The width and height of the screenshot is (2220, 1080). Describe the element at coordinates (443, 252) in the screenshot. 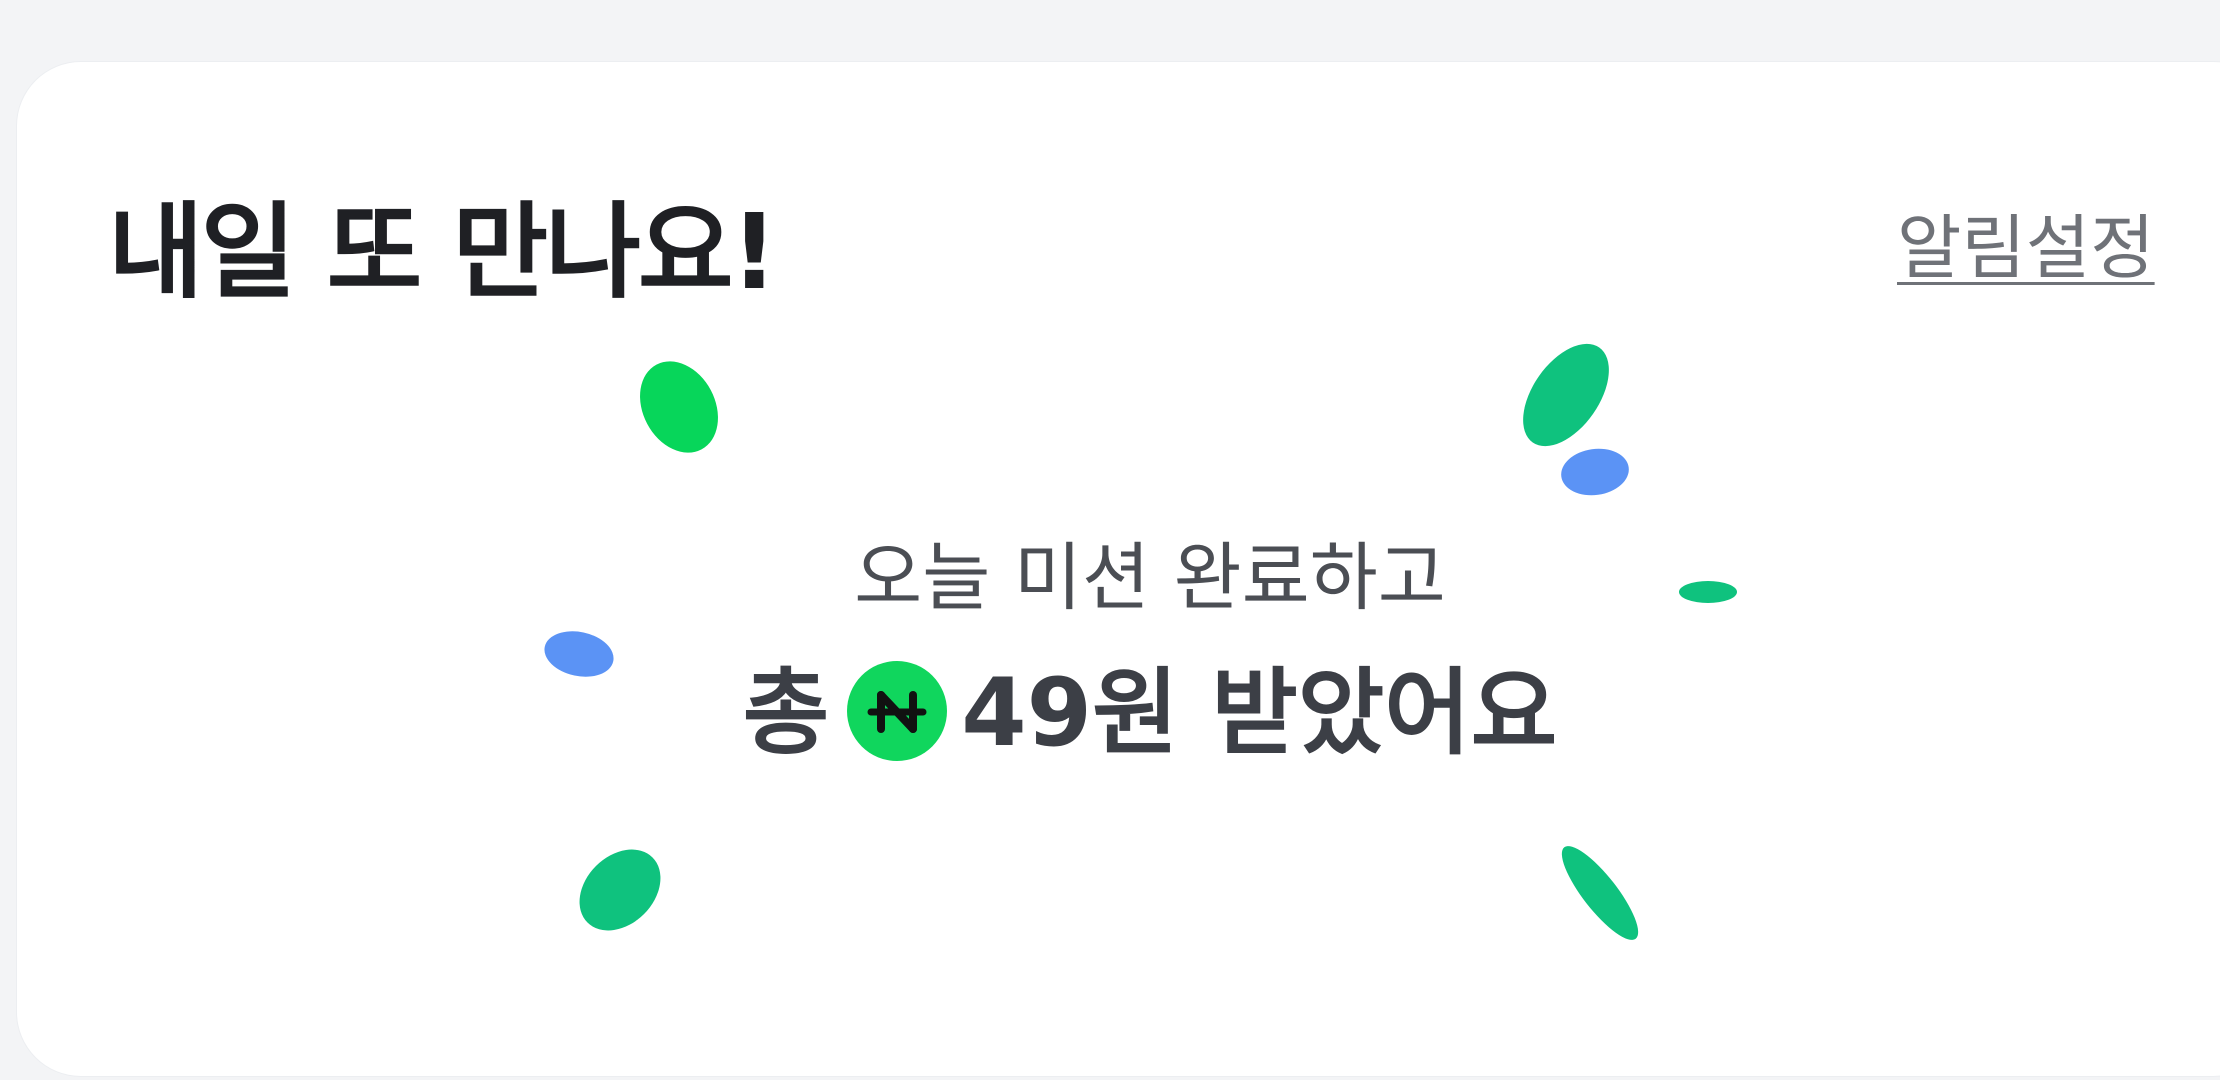

I see `card-title: 내일 또 만나요!` at that location.